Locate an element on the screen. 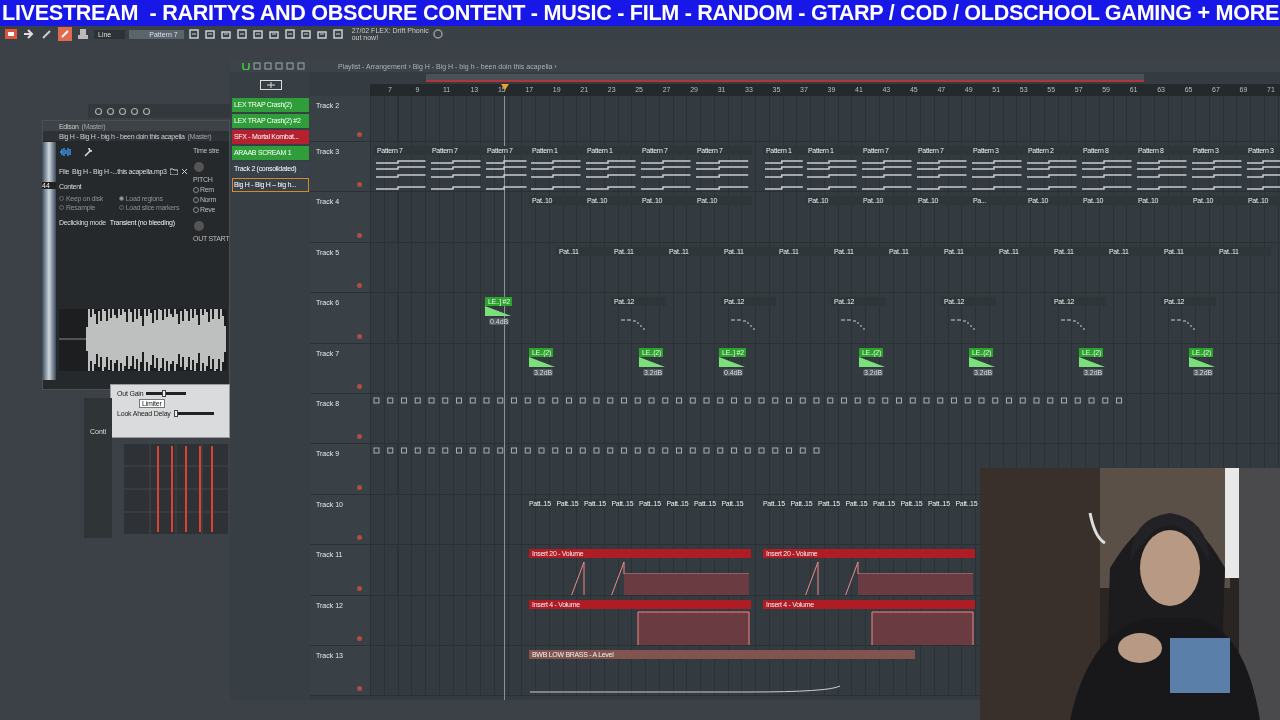 This screenshot has width=1280, height=720. waveform-icon is located at coordinates (66, 152).